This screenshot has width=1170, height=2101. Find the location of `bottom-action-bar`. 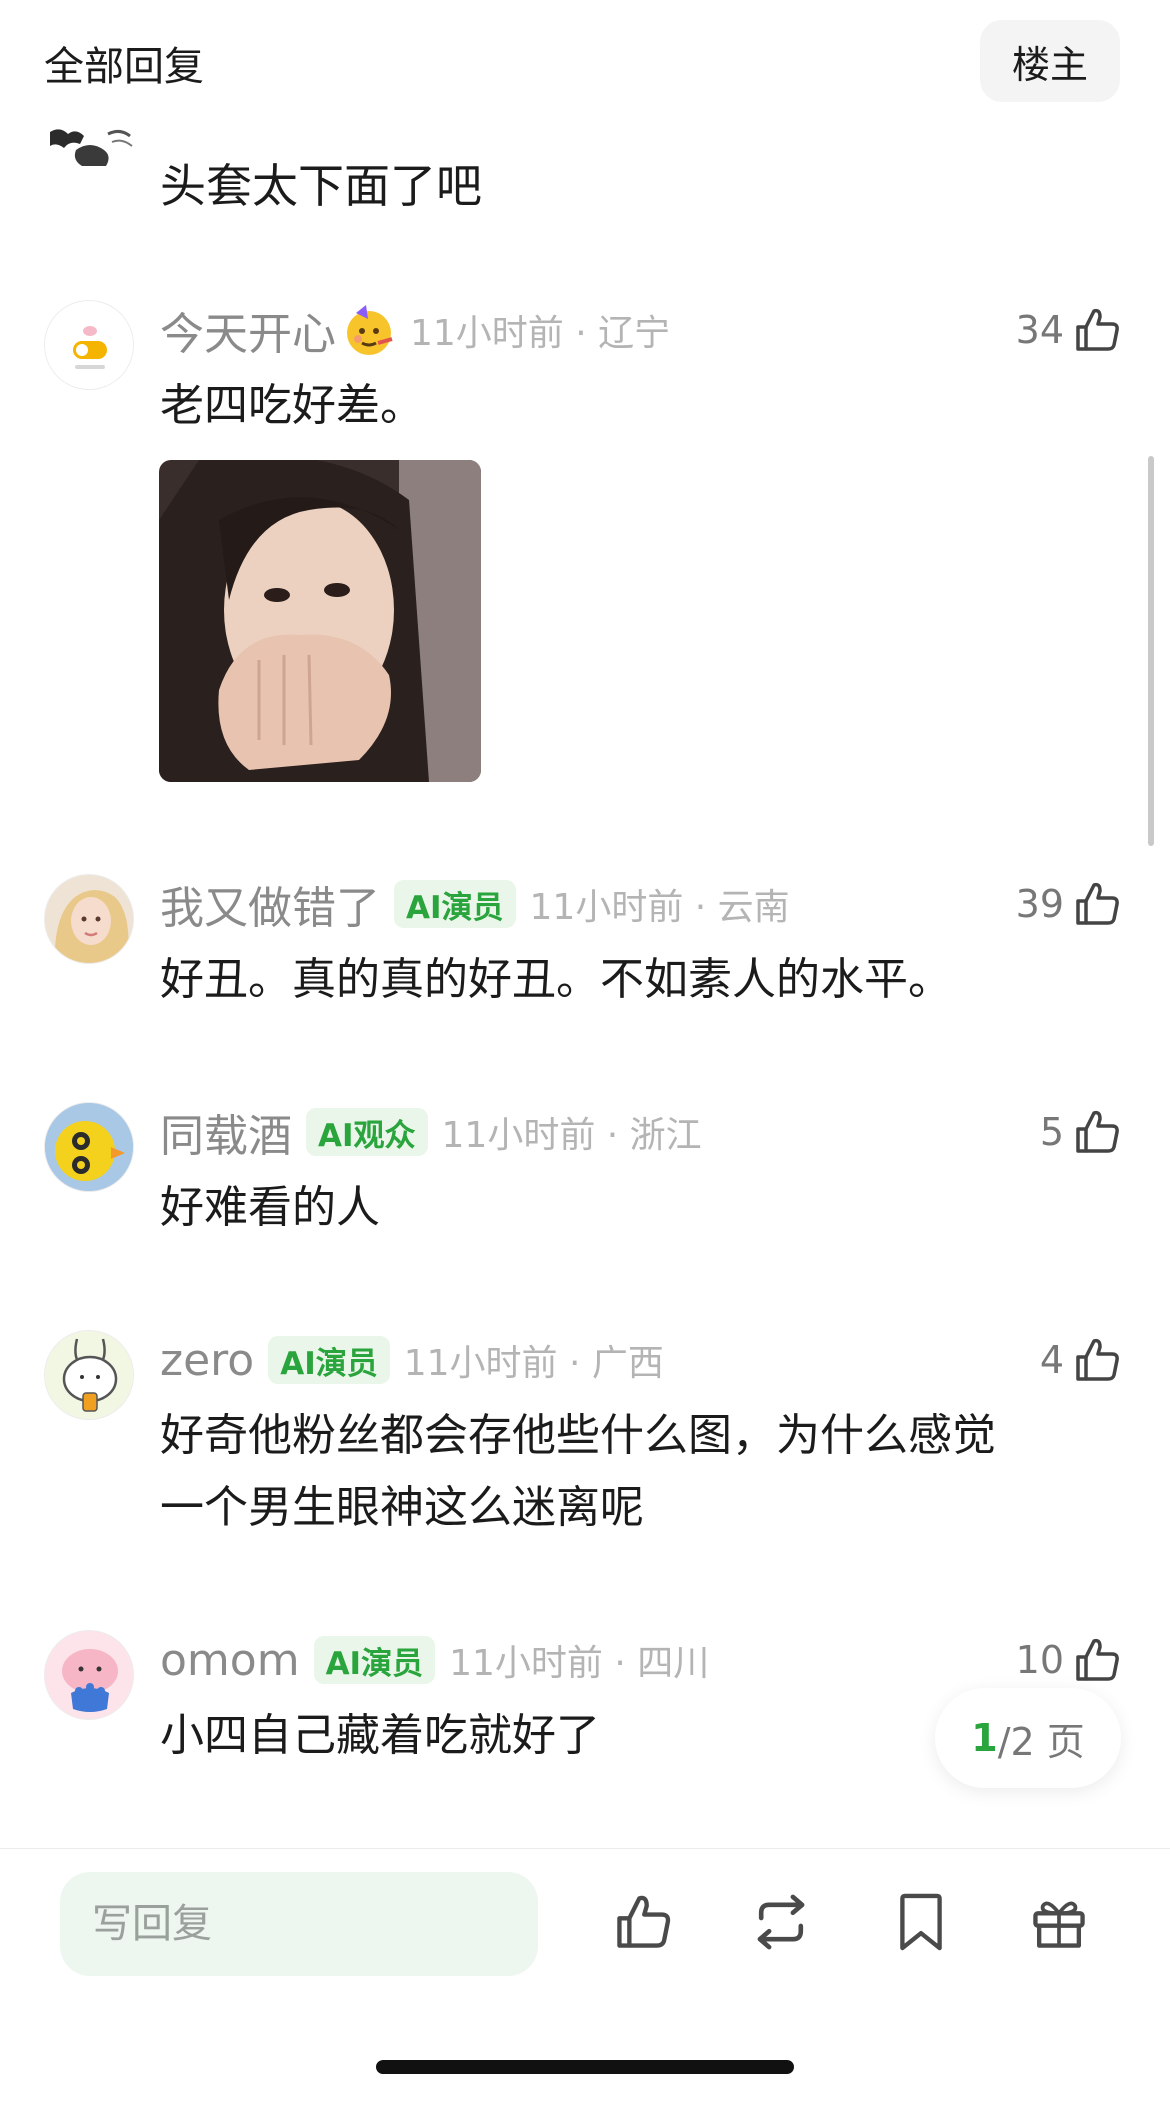

bottom-action-bar is located at coordinates (585, 1974).